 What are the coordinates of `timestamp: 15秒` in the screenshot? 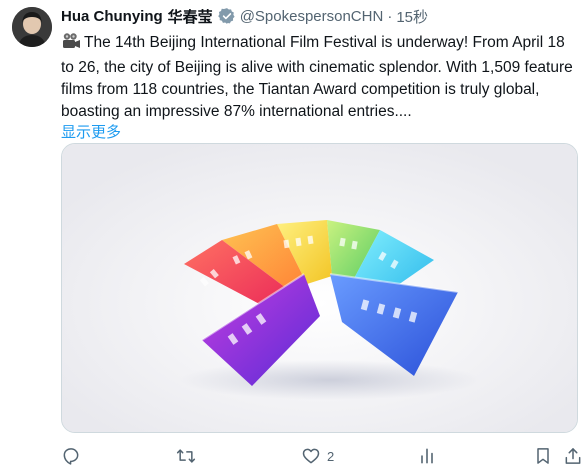 It's located at (412, 16).